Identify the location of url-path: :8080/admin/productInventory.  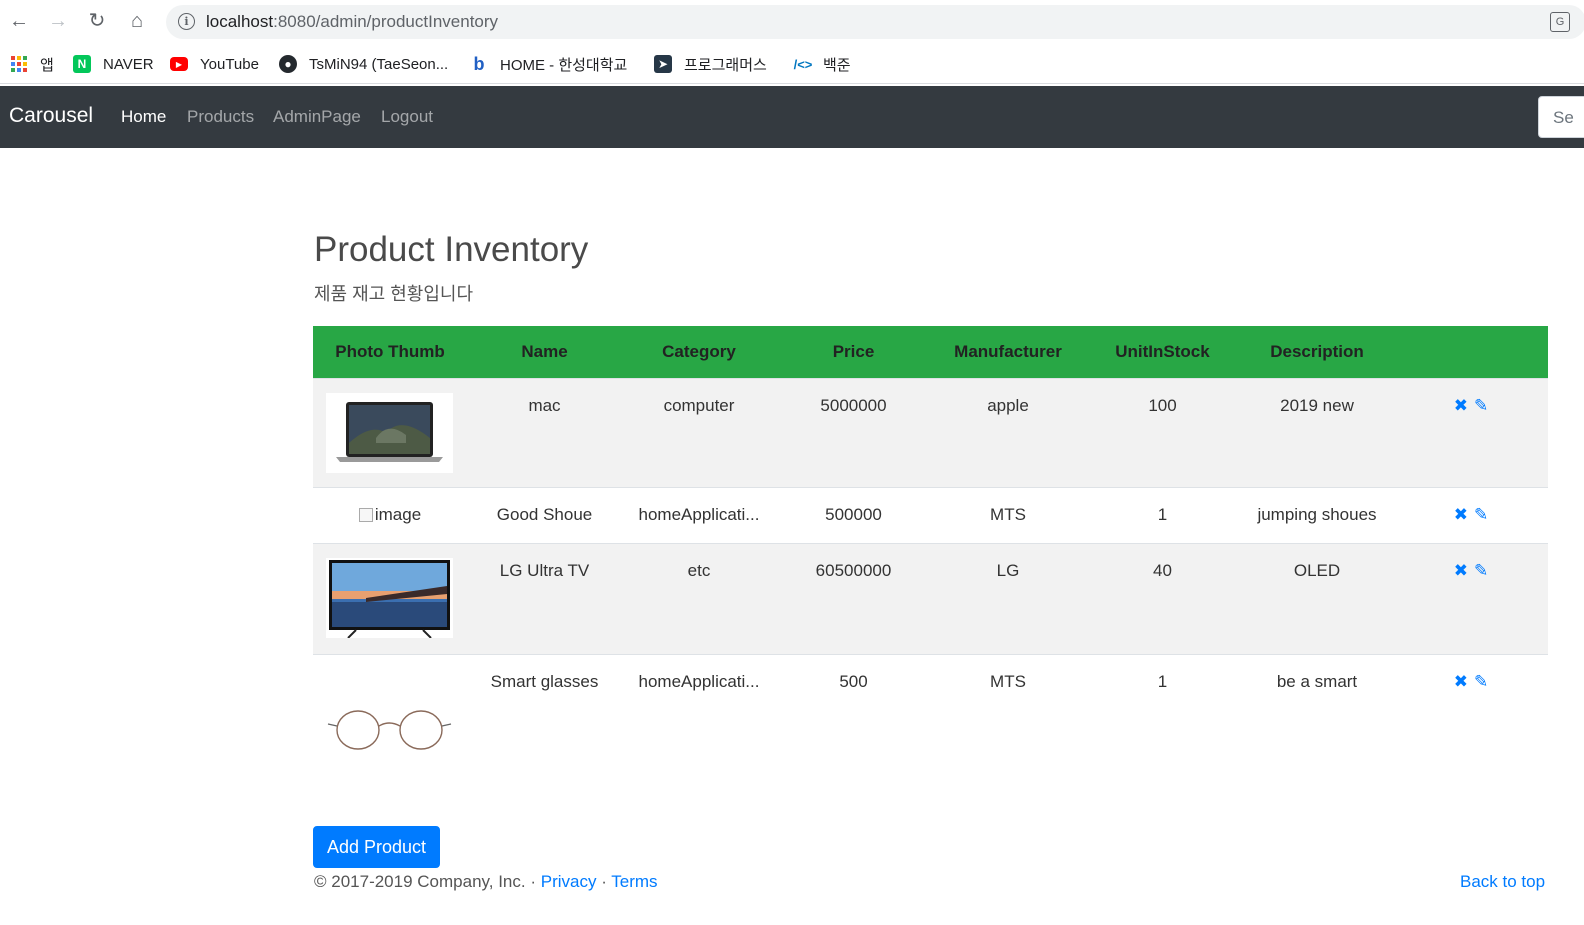
(386, 21).